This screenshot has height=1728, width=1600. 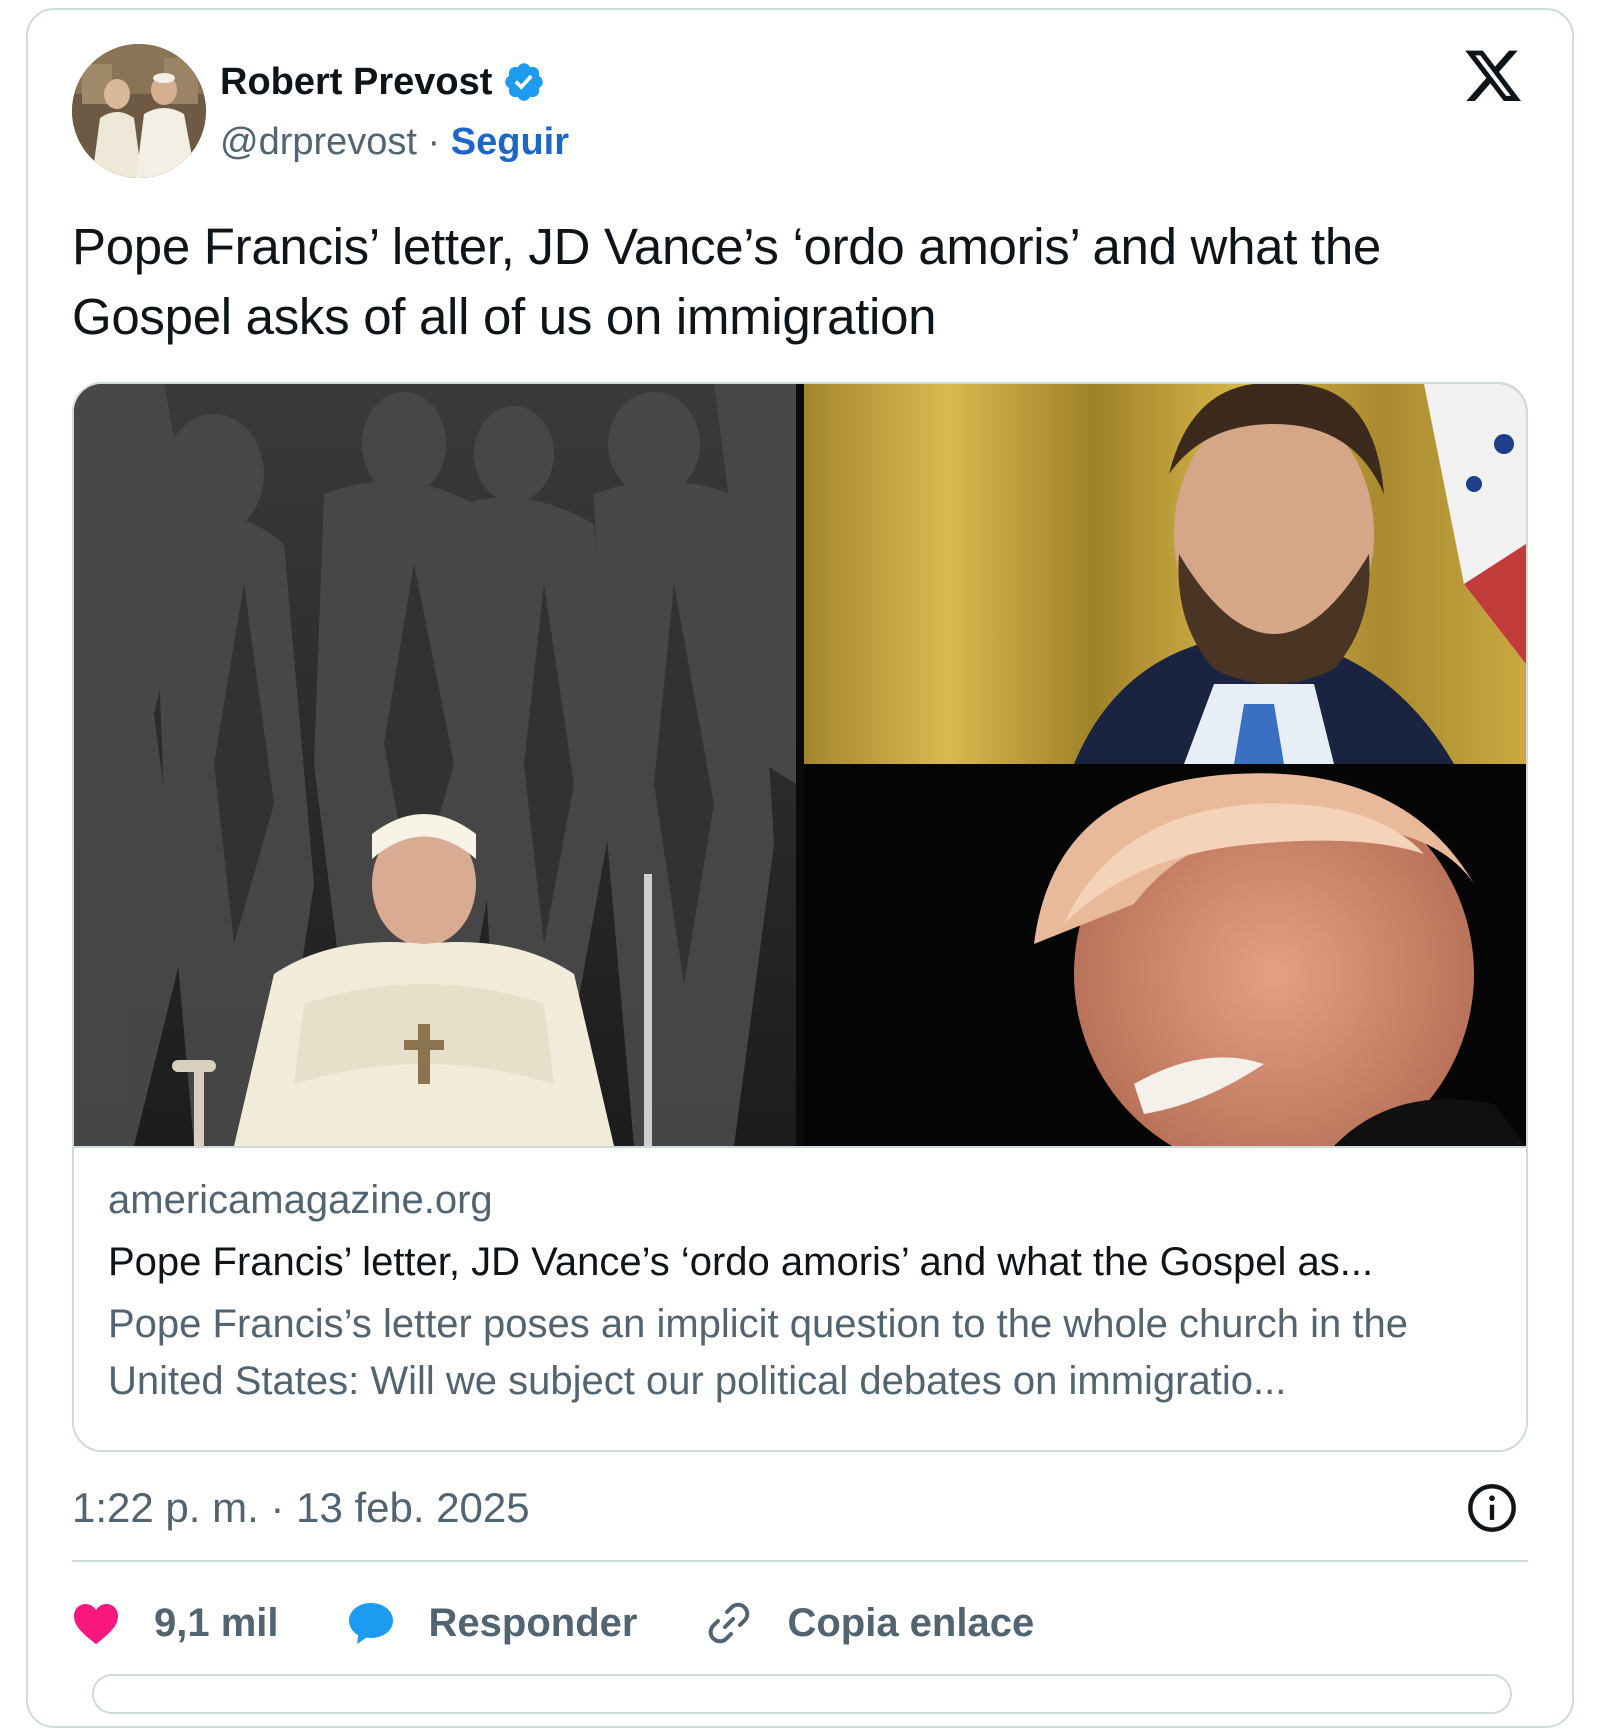 What do you see at coordinates (318, 142) in the screenshot?
I see `author-handle: @drprevost` at bounding box center [318, 142].